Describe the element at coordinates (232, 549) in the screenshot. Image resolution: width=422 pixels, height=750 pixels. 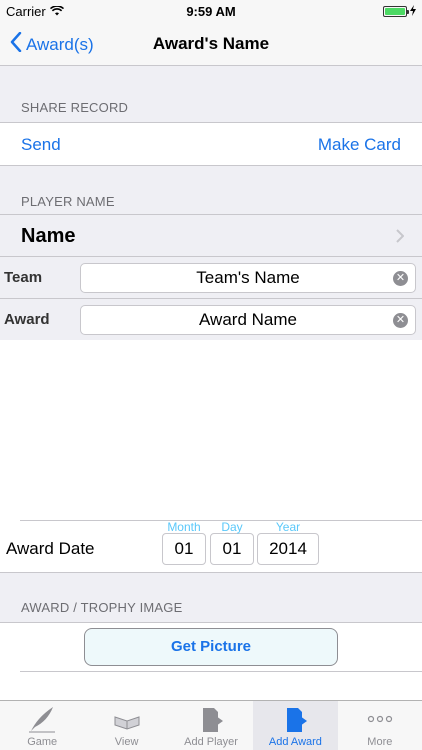
I see `day-field: 01` at that location.